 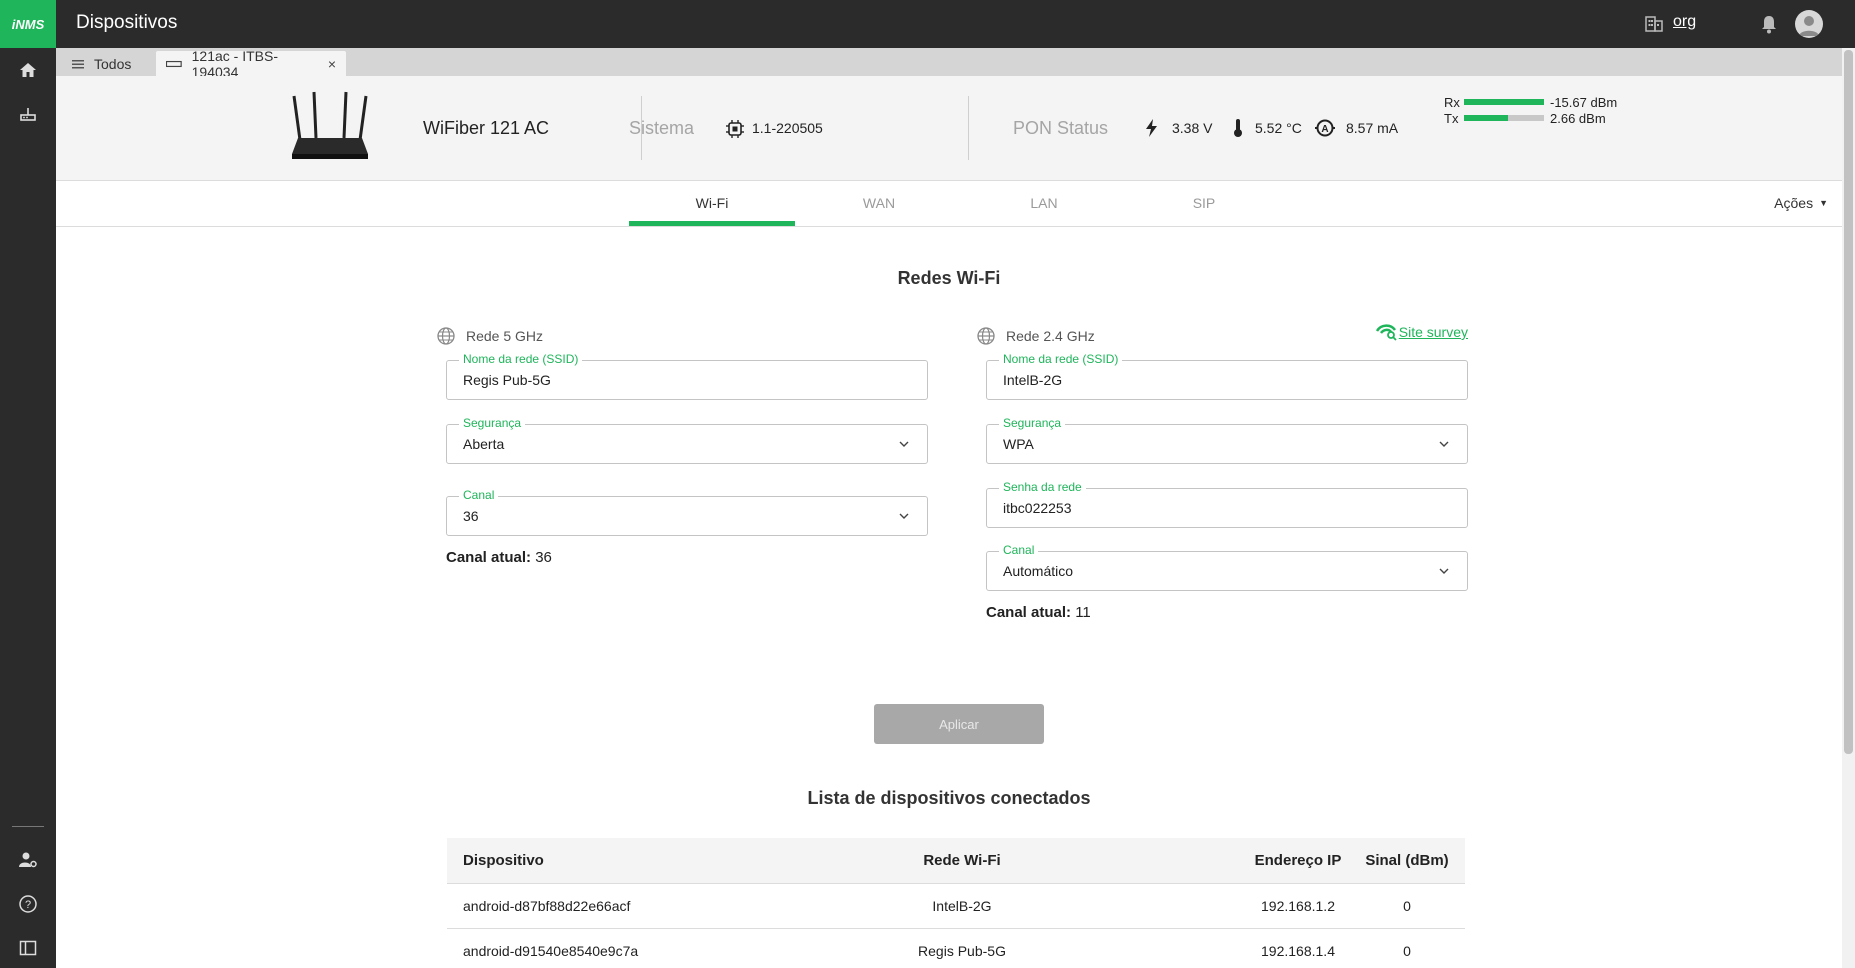 I want to click on building-icon, so click(x=1654, y=24).